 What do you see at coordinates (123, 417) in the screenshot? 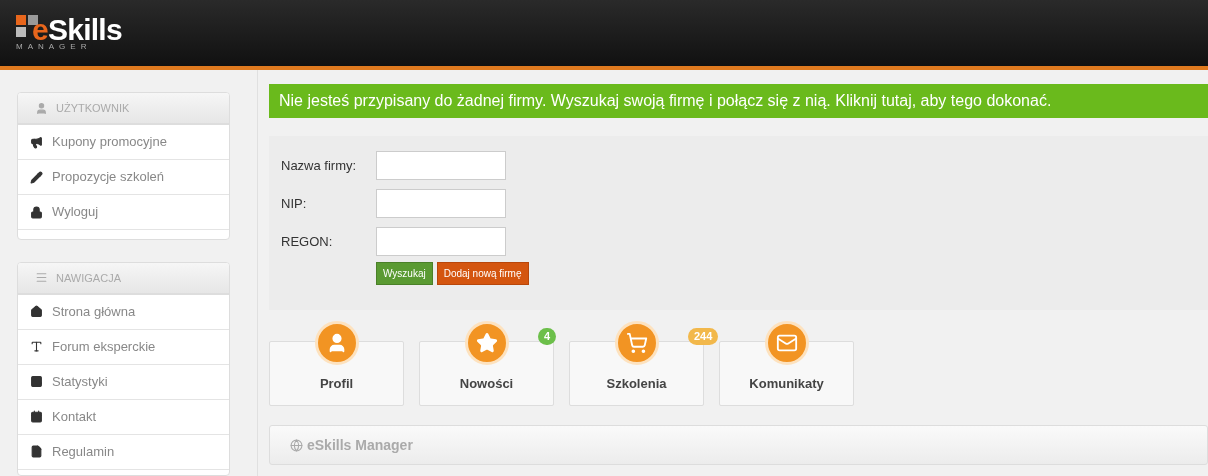
I see `sidebar-item: Kontakt` at bounding box center [123, 417].